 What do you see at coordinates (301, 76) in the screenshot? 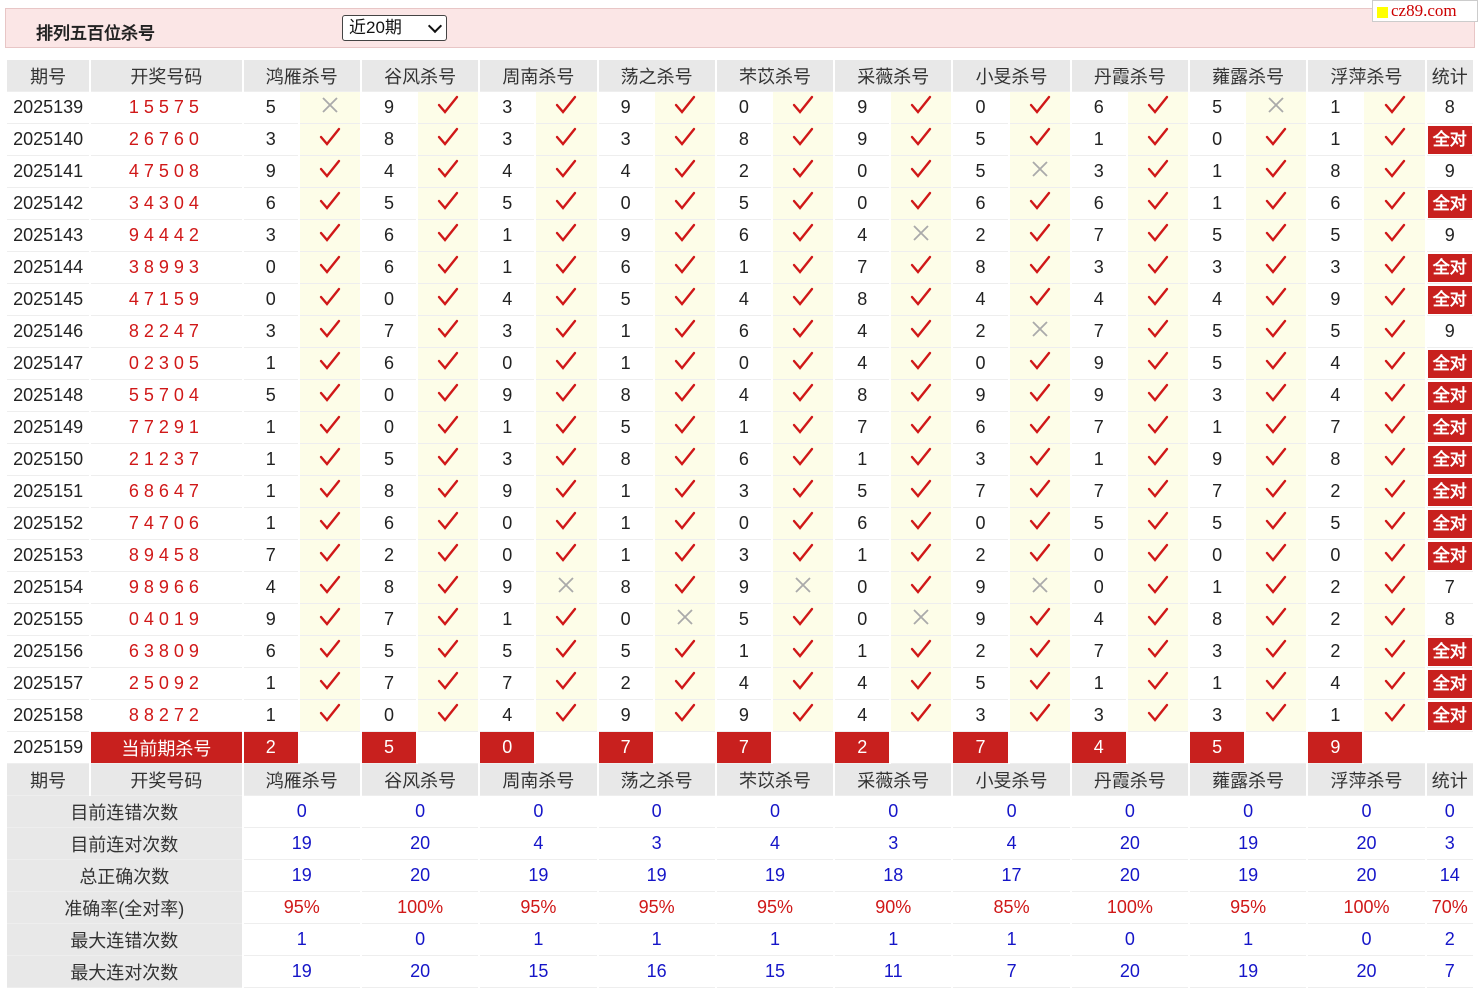
I see `header-expert: 鸿雁杀号` at bounding box center [301, 76].